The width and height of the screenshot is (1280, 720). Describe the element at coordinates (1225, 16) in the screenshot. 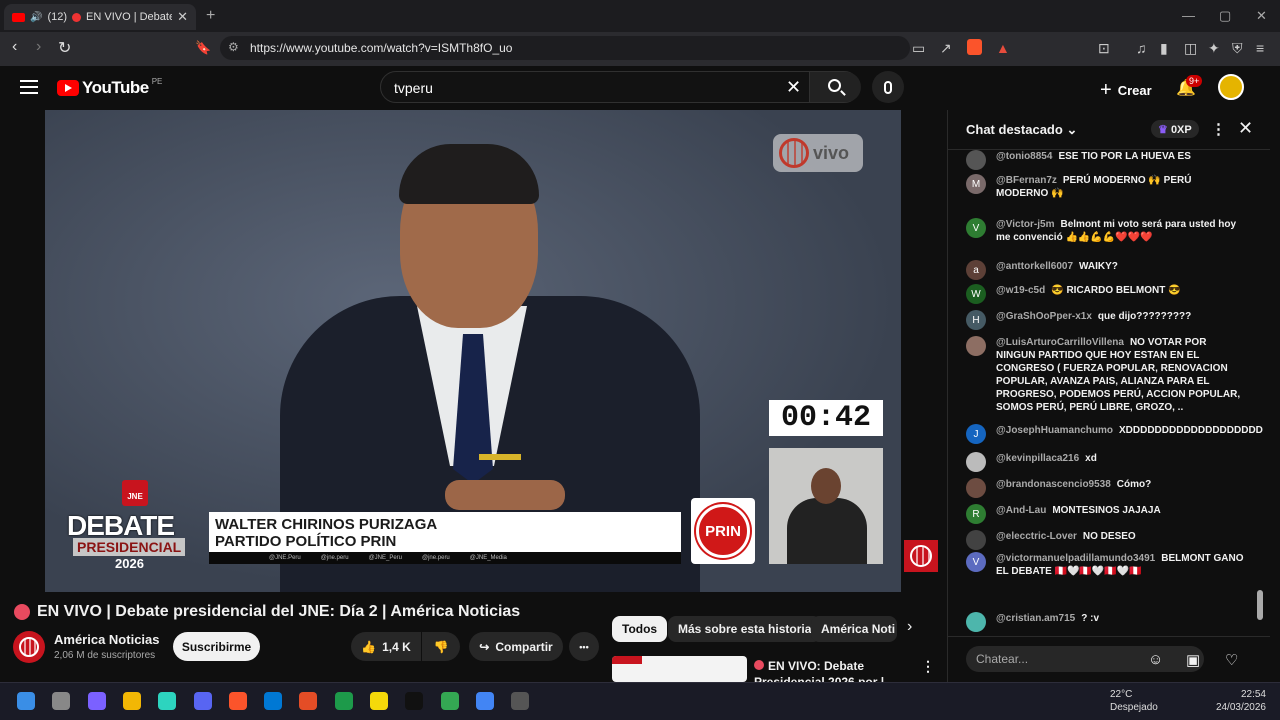

I see `maximize-button: ▢` at that location.